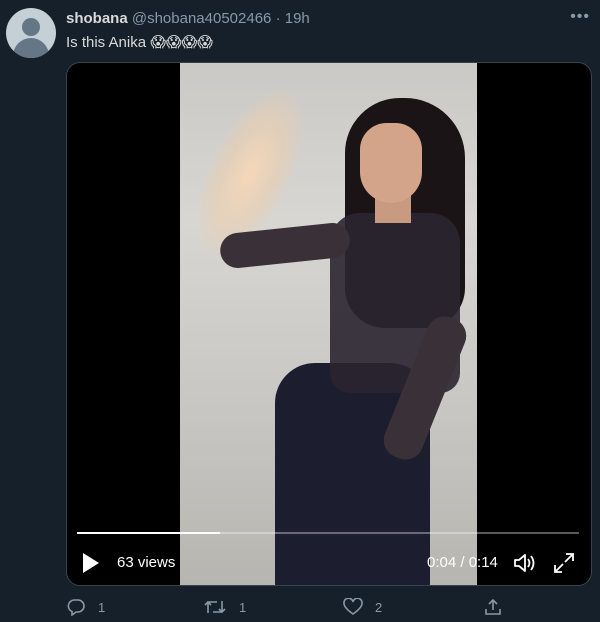  Describe the element at coordinates (102, 607) in the screenshot. I see `reply-count: 1` at that location.